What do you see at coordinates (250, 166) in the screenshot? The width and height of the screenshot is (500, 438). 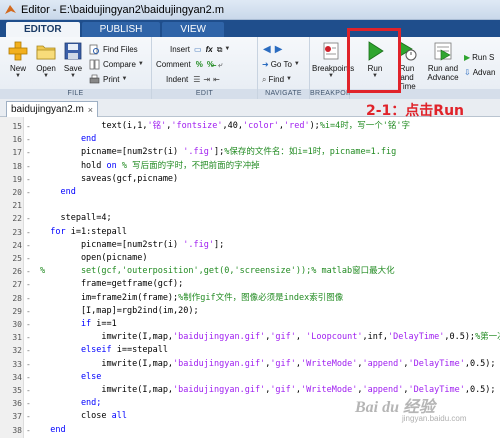 I see `code-line: 18- hold on % 写后面的字时，不把前面的字冲掉` at bounding box center [250, 166].